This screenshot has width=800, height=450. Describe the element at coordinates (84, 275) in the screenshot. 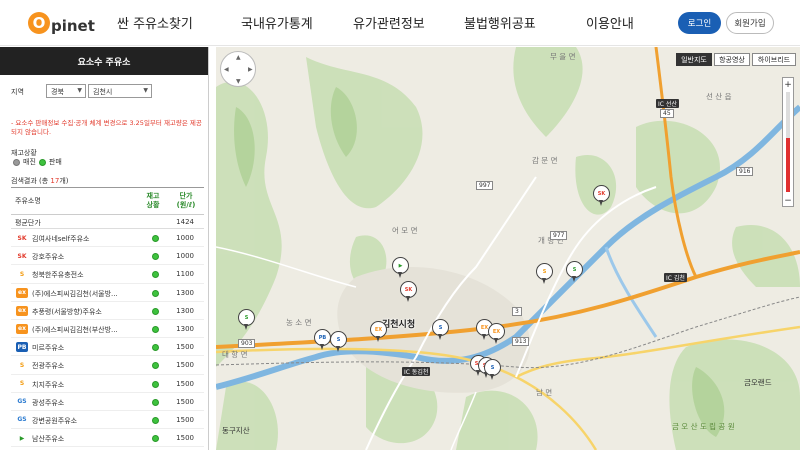

I see `station-name: 청북한주유충전소` at that location.